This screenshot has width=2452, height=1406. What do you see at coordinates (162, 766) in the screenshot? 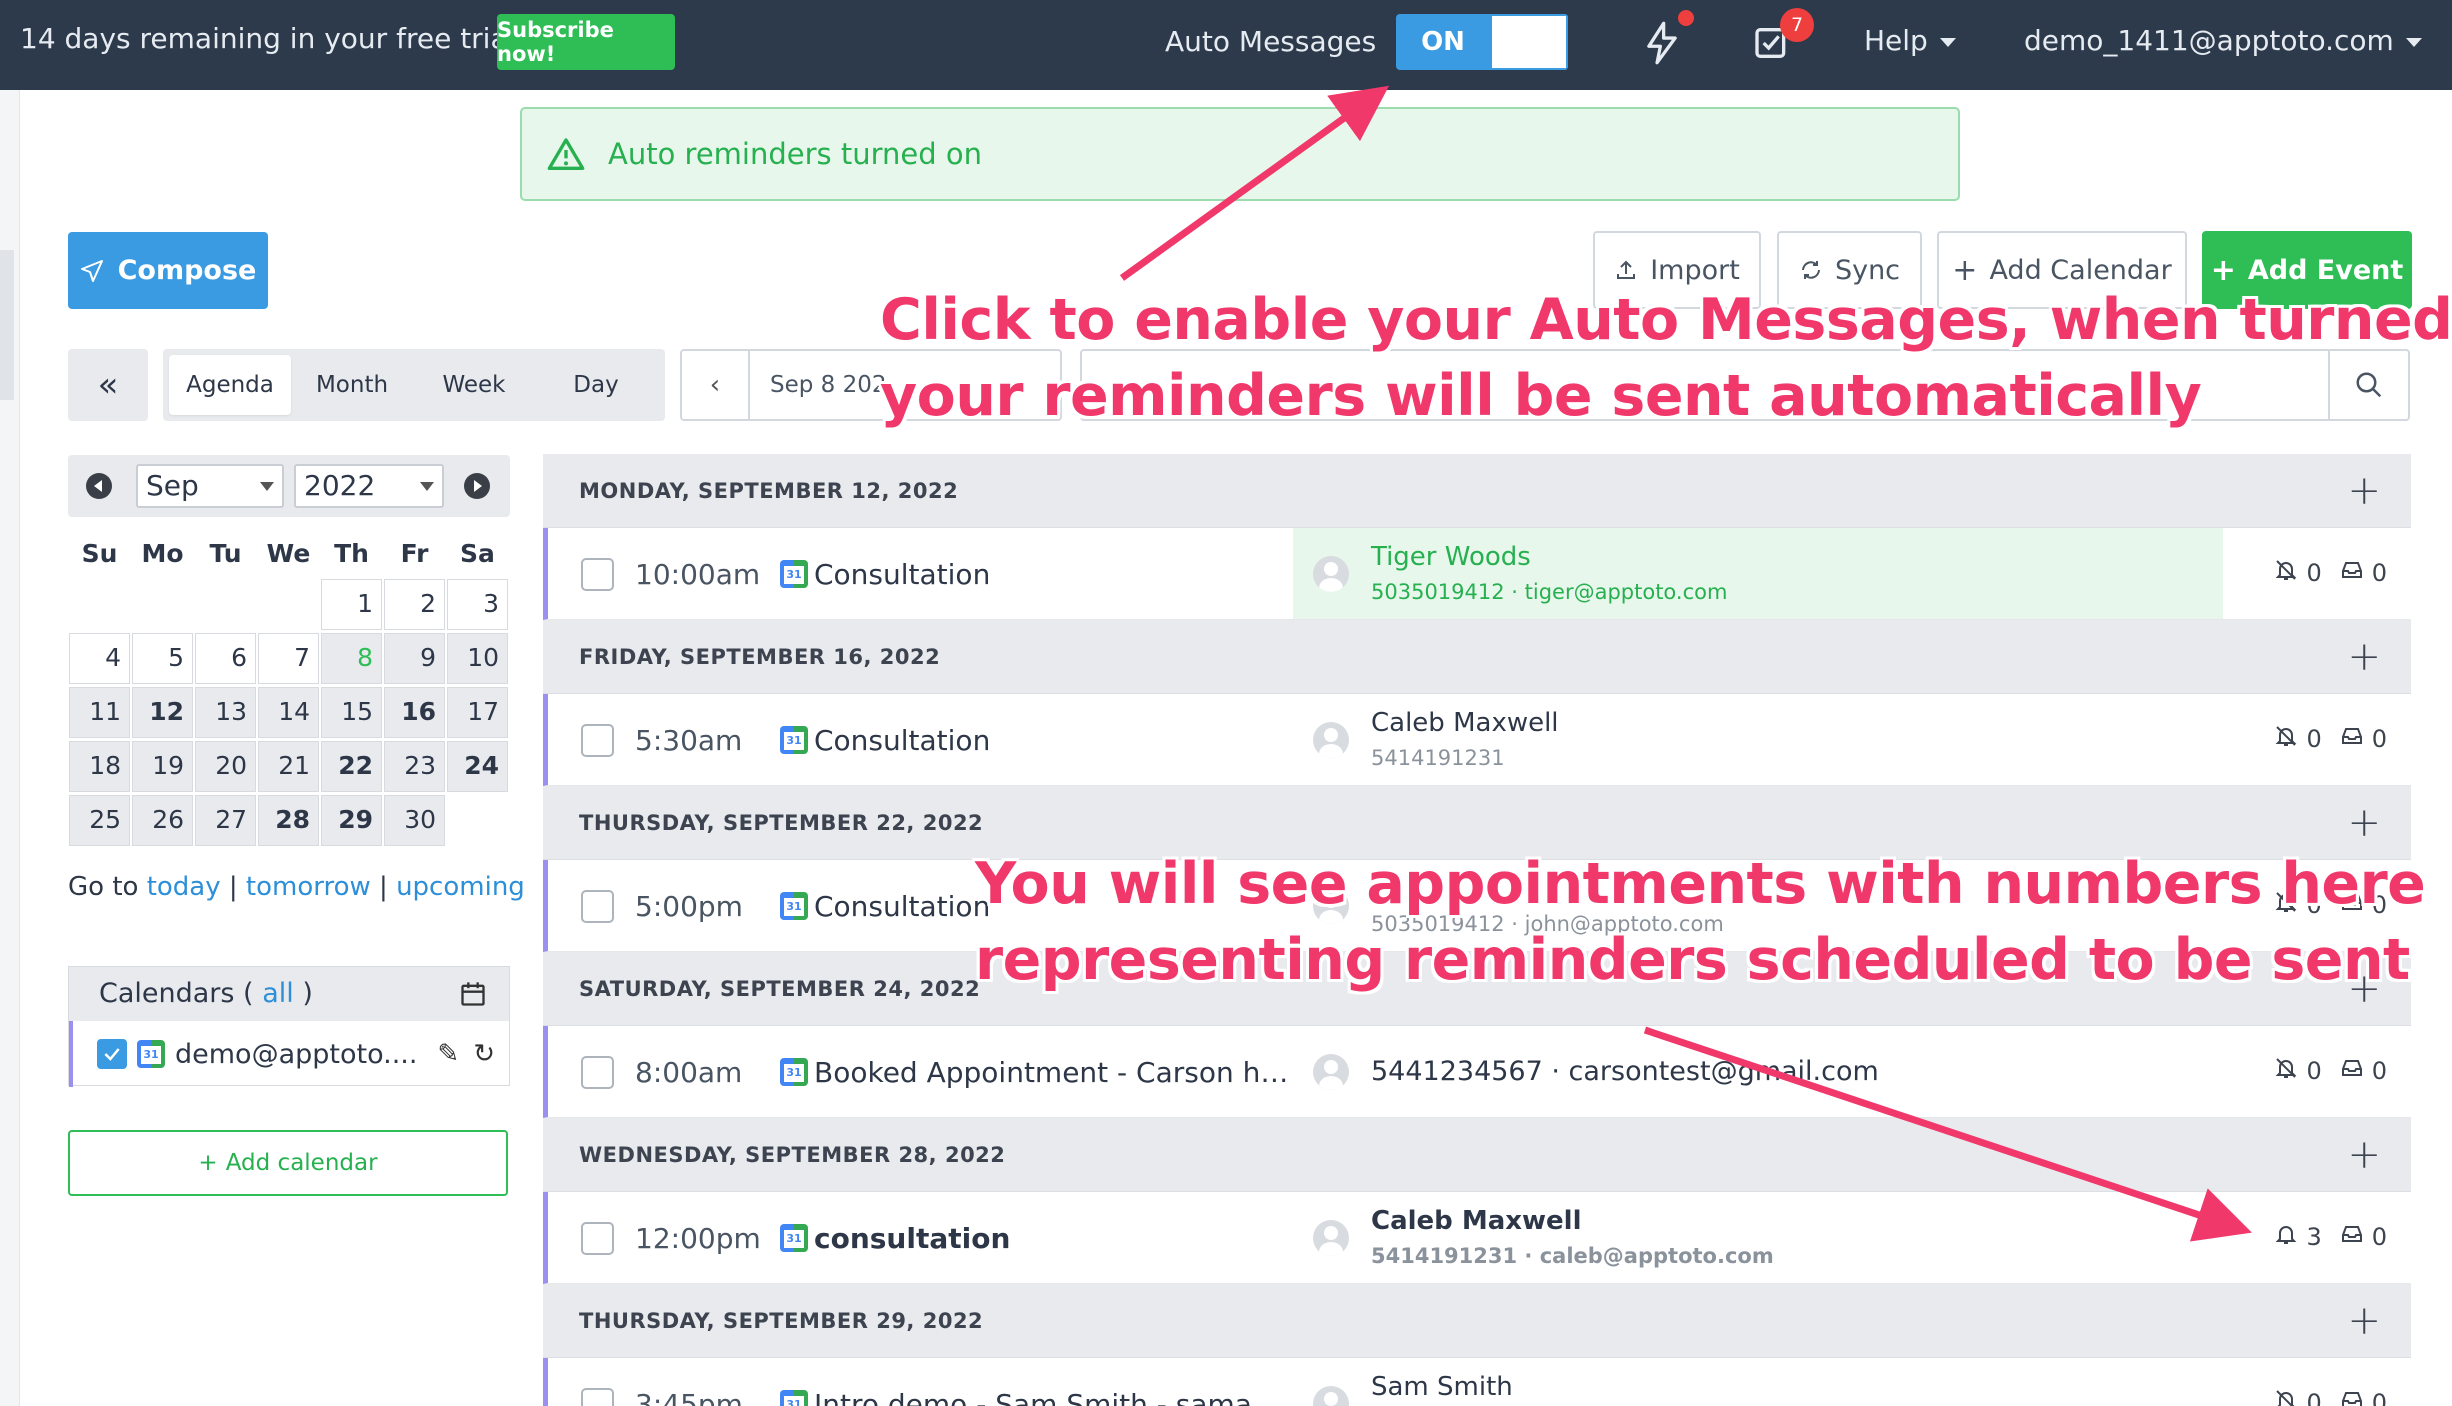
I see `calendar-day: 19` at bounding box center [162, 766].